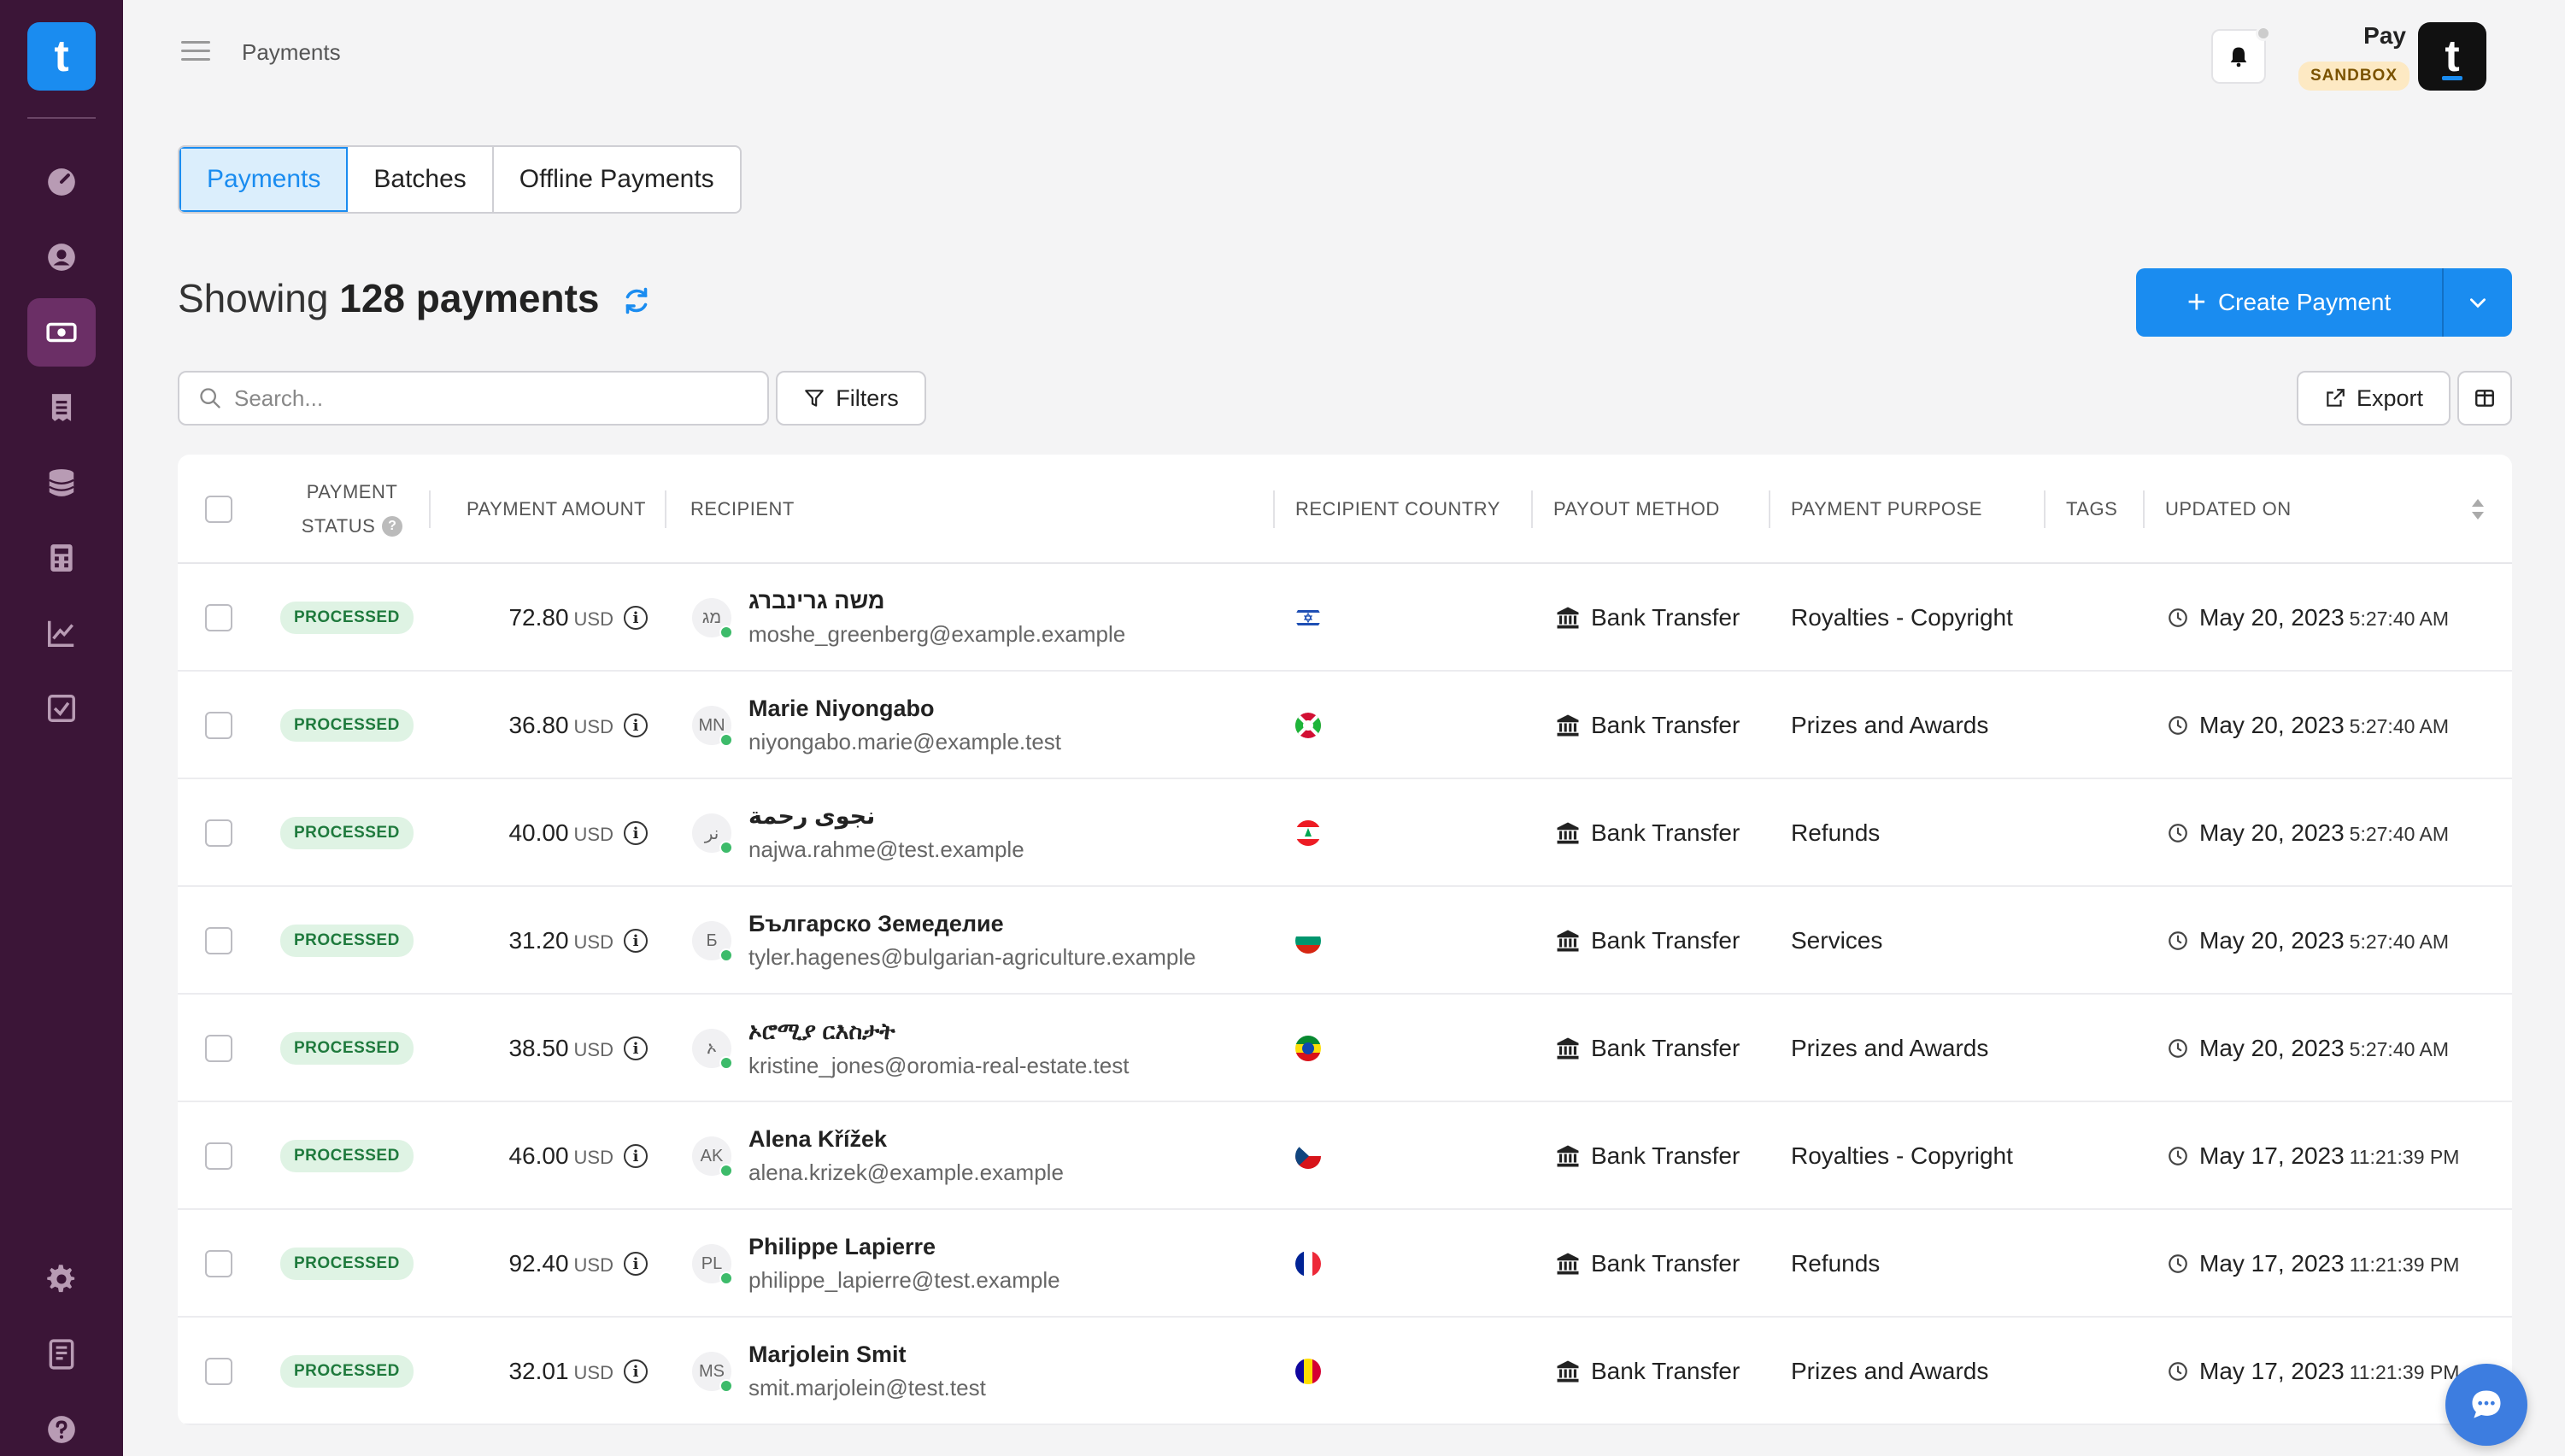 This screenshot has height=1456, width=2565. What do you see at coordinates (61, 483) in the screenshot?
I see `sidebar-item-funding` at bounding box center [61, 483].